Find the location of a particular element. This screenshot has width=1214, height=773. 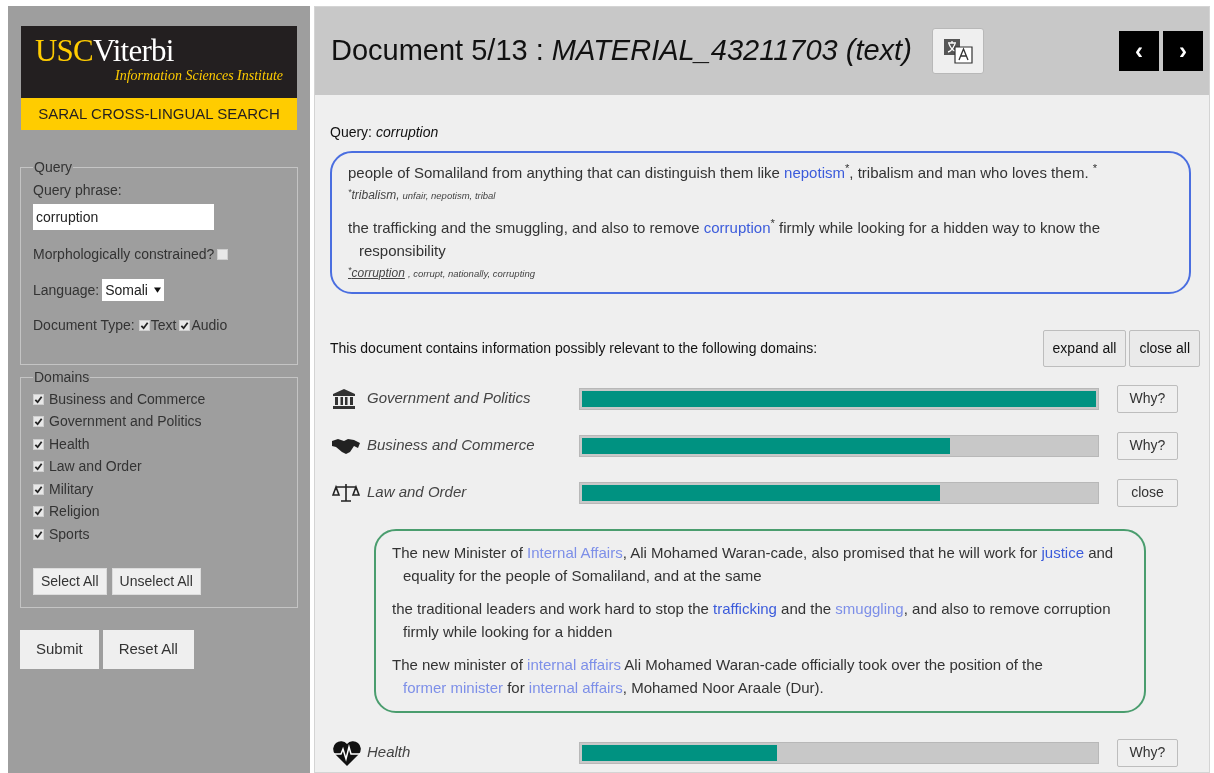

domain-action-button: close all is located at coordinates (1164, 348).